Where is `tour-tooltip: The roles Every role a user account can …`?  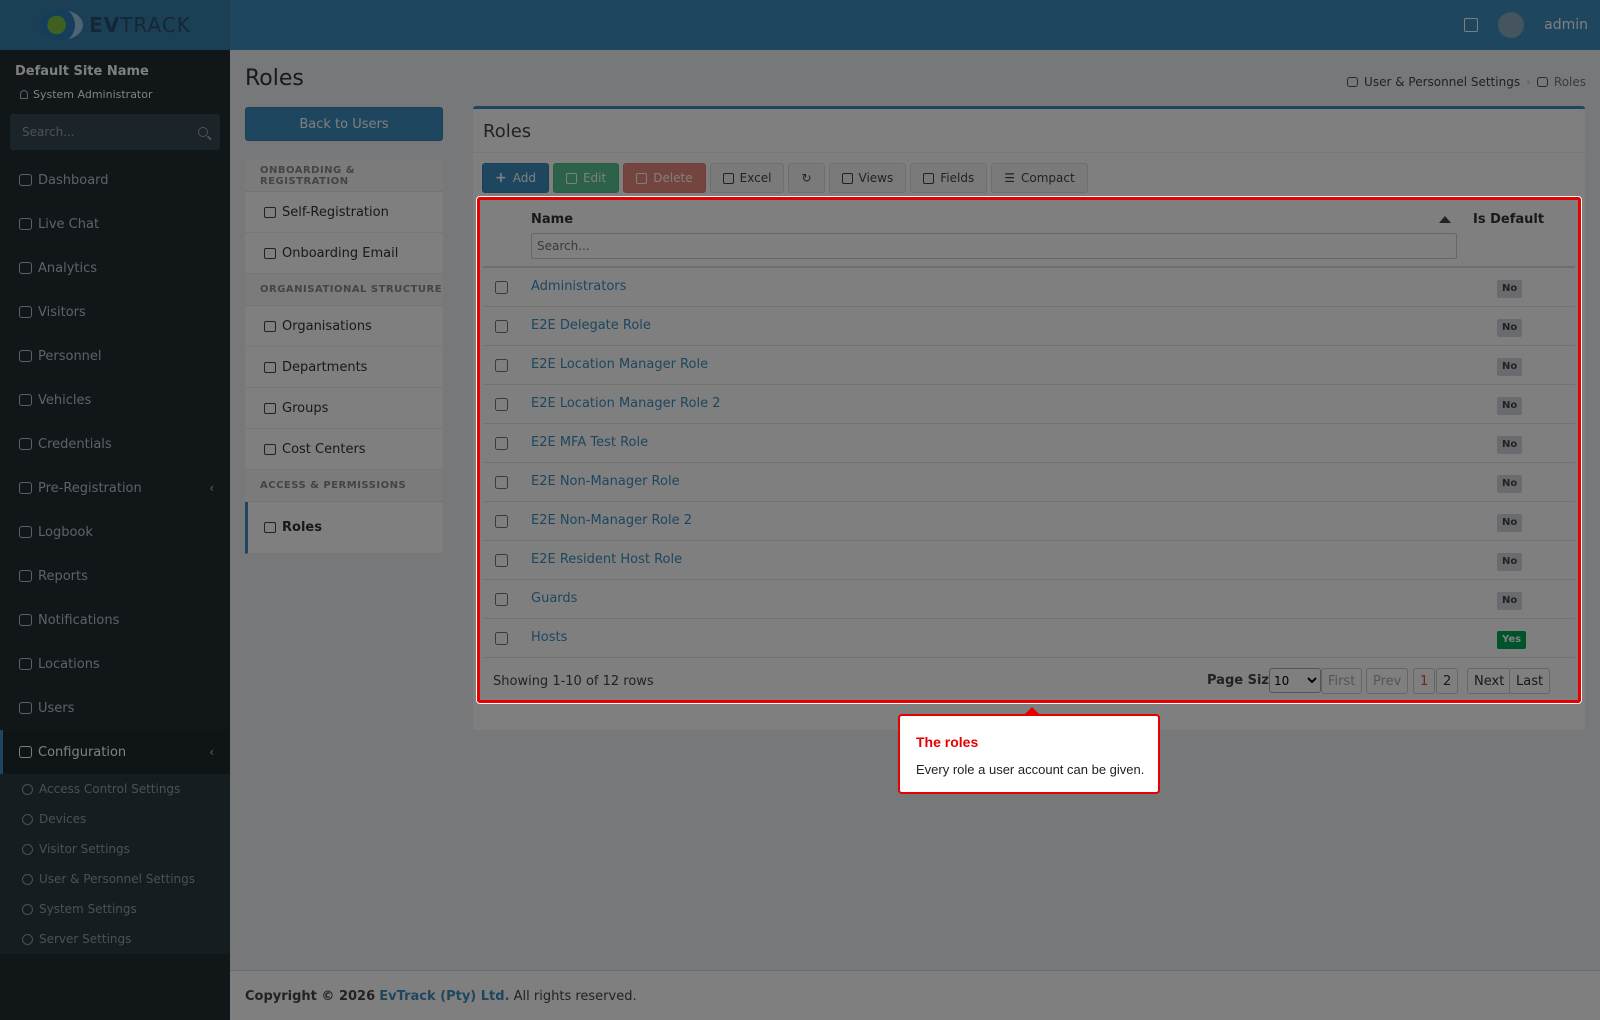 tour-tooltip: The roles Every role a user account can … is located at coordinates (1029, 750).